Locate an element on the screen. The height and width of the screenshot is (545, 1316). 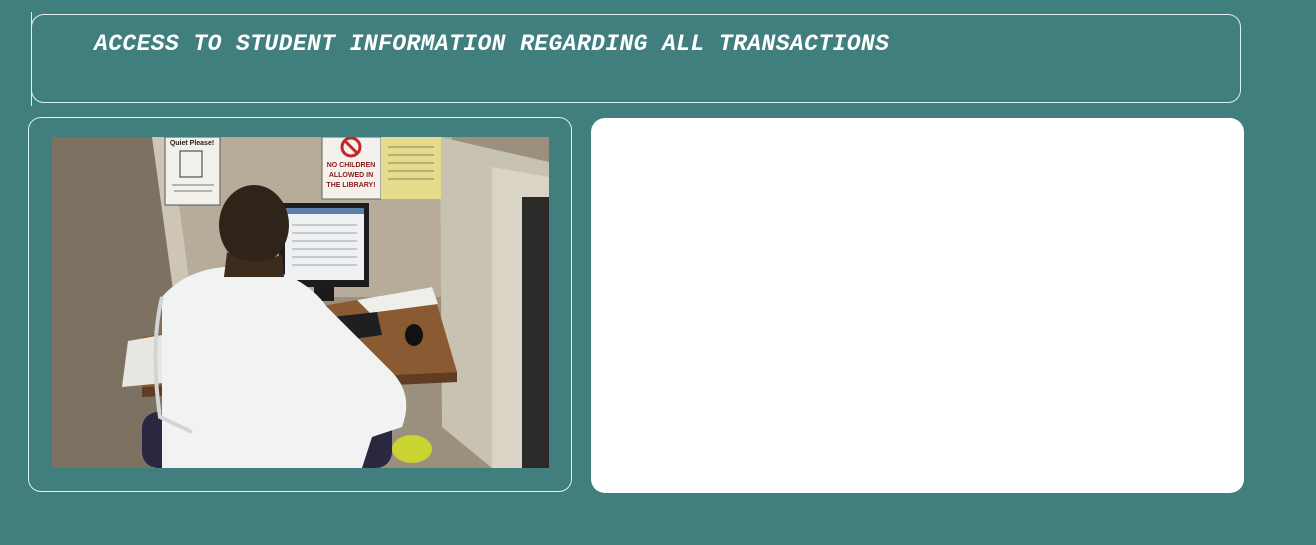
no-children-sign: NO CHILDREN ALLOWED IN THE LIBRARY! is located at coordinates (351, 168).